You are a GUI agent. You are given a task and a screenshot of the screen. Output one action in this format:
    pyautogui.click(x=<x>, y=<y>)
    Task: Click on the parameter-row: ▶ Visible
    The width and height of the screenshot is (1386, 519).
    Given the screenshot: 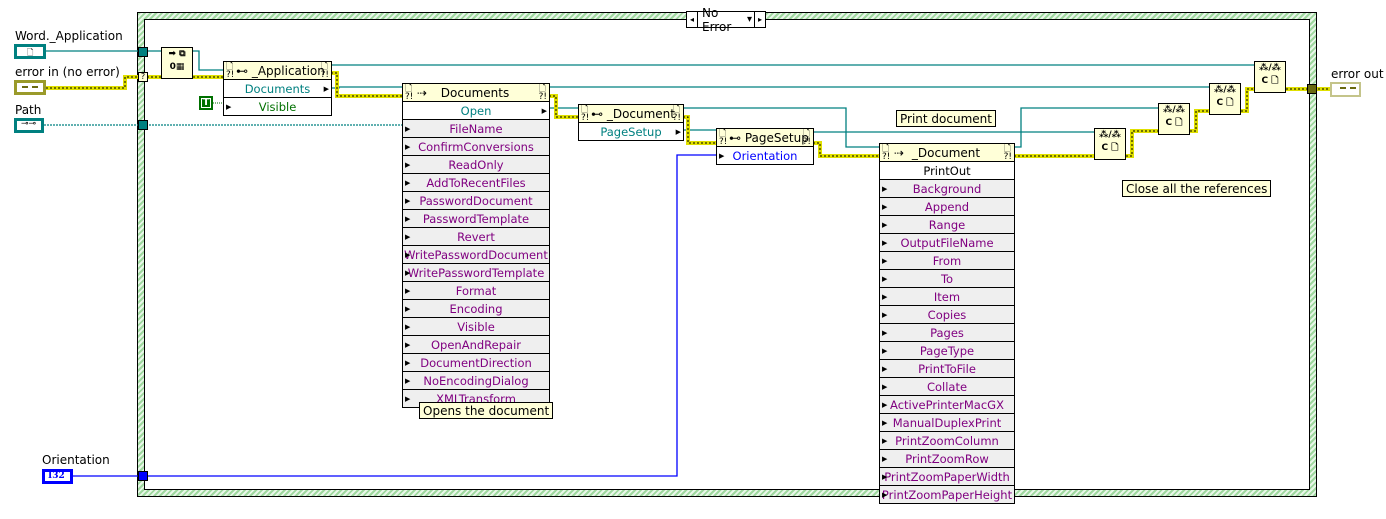 What is the action you would take?
    pyautogui.click(x=476, y=327)
    